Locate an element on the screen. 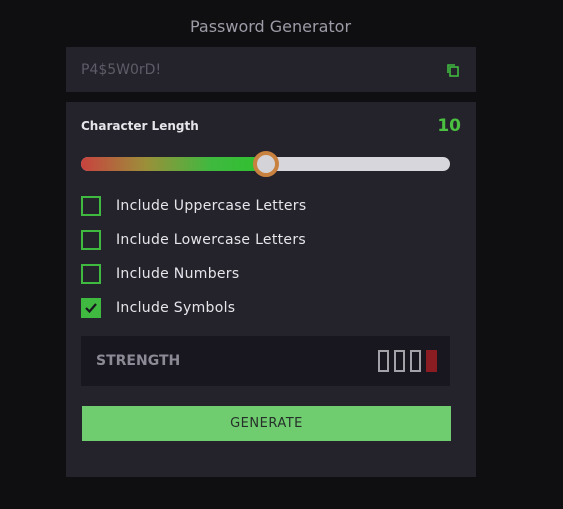 The width and height of the screenshot is (563, 509). strength-meter: STRENGTH is located at coordinates (265, 361).